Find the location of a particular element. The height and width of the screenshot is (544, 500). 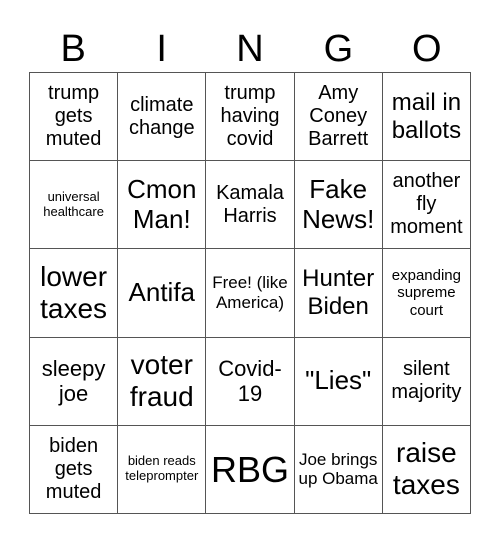

cell-text: Amy Coney Barrett is located at coordinates (338, 116).